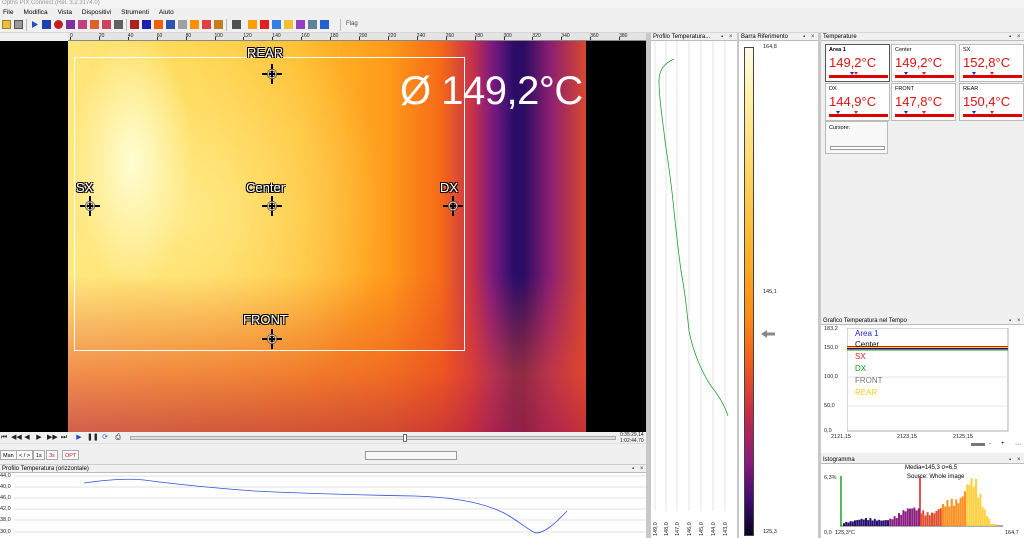 The height and width of the screenshot is (538, 1024). What do you see at coordinates (39, 438) in the screenshot?
I see `step-forward-icon: ▶` at bounding box center [39, 438].